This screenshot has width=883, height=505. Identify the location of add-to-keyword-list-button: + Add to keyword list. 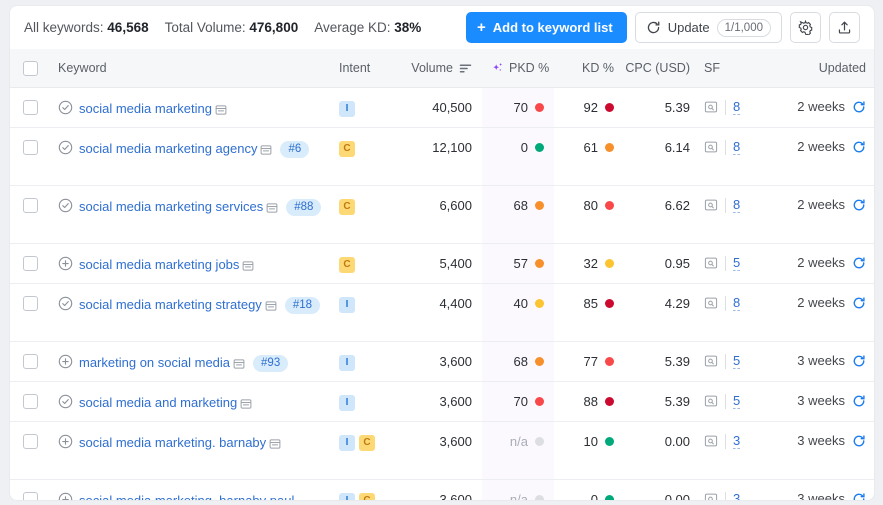
(546, 27).